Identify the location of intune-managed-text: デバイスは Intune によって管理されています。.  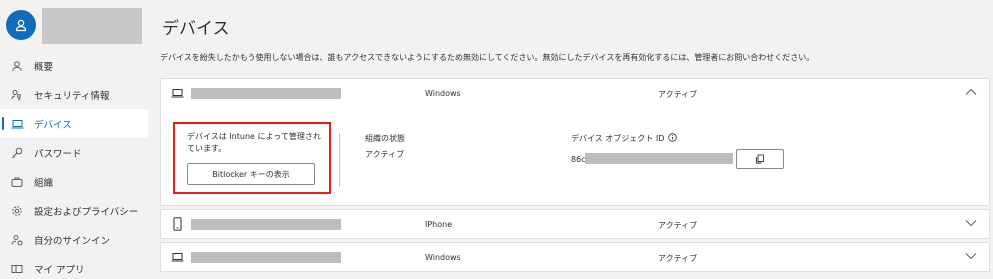
(254, 142).